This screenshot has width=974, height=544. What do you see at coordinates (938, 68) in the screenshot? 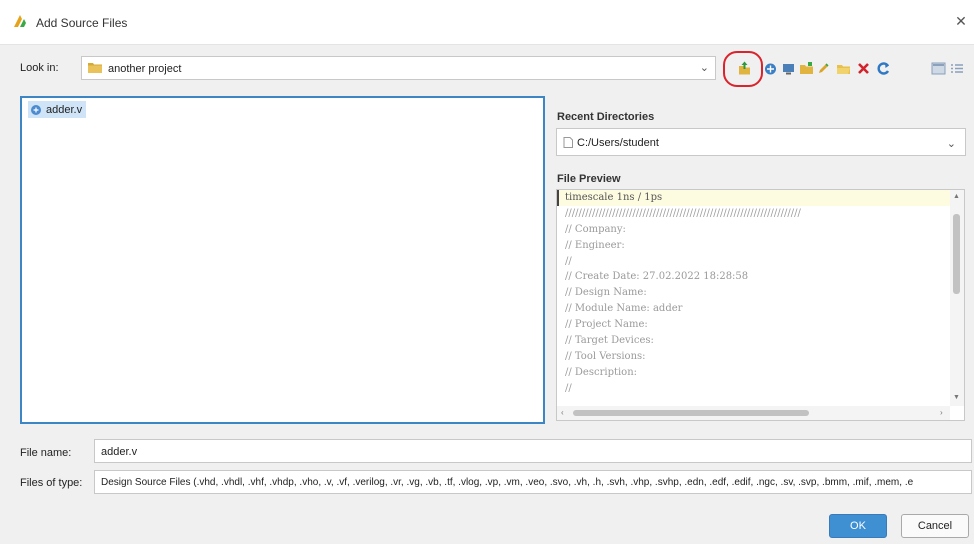
I see `list-view-icon` at bounding box center [938, 68].